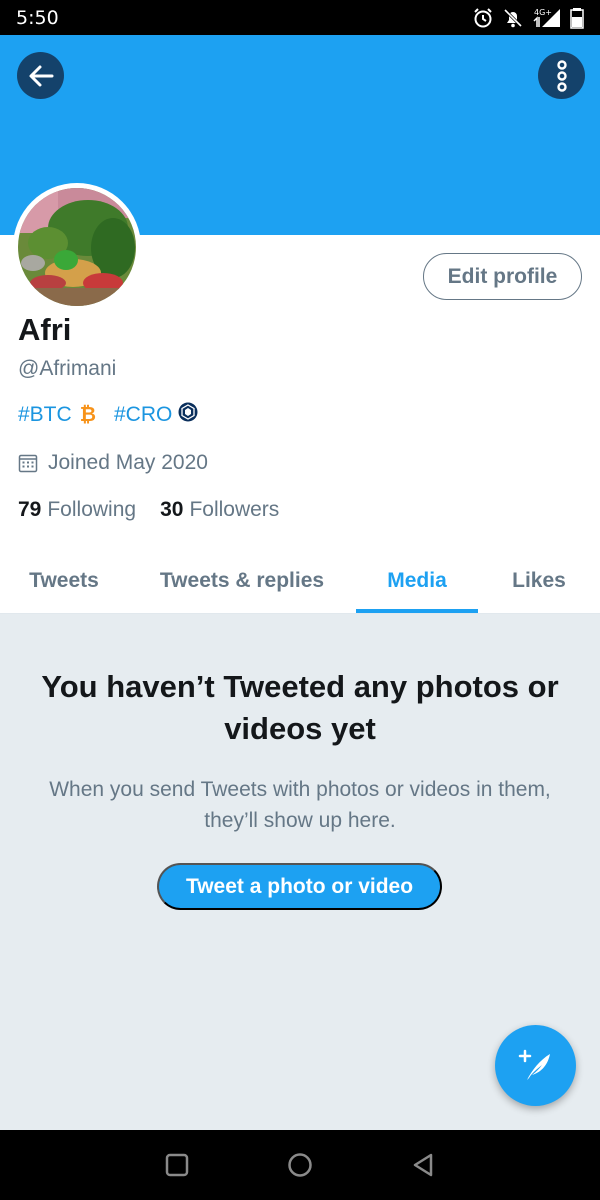 The image size is (600, 1200). Describe the element at coordinates (300, 17) in the screenshot. I see `status-bar: 5:50 4G+` at that location.